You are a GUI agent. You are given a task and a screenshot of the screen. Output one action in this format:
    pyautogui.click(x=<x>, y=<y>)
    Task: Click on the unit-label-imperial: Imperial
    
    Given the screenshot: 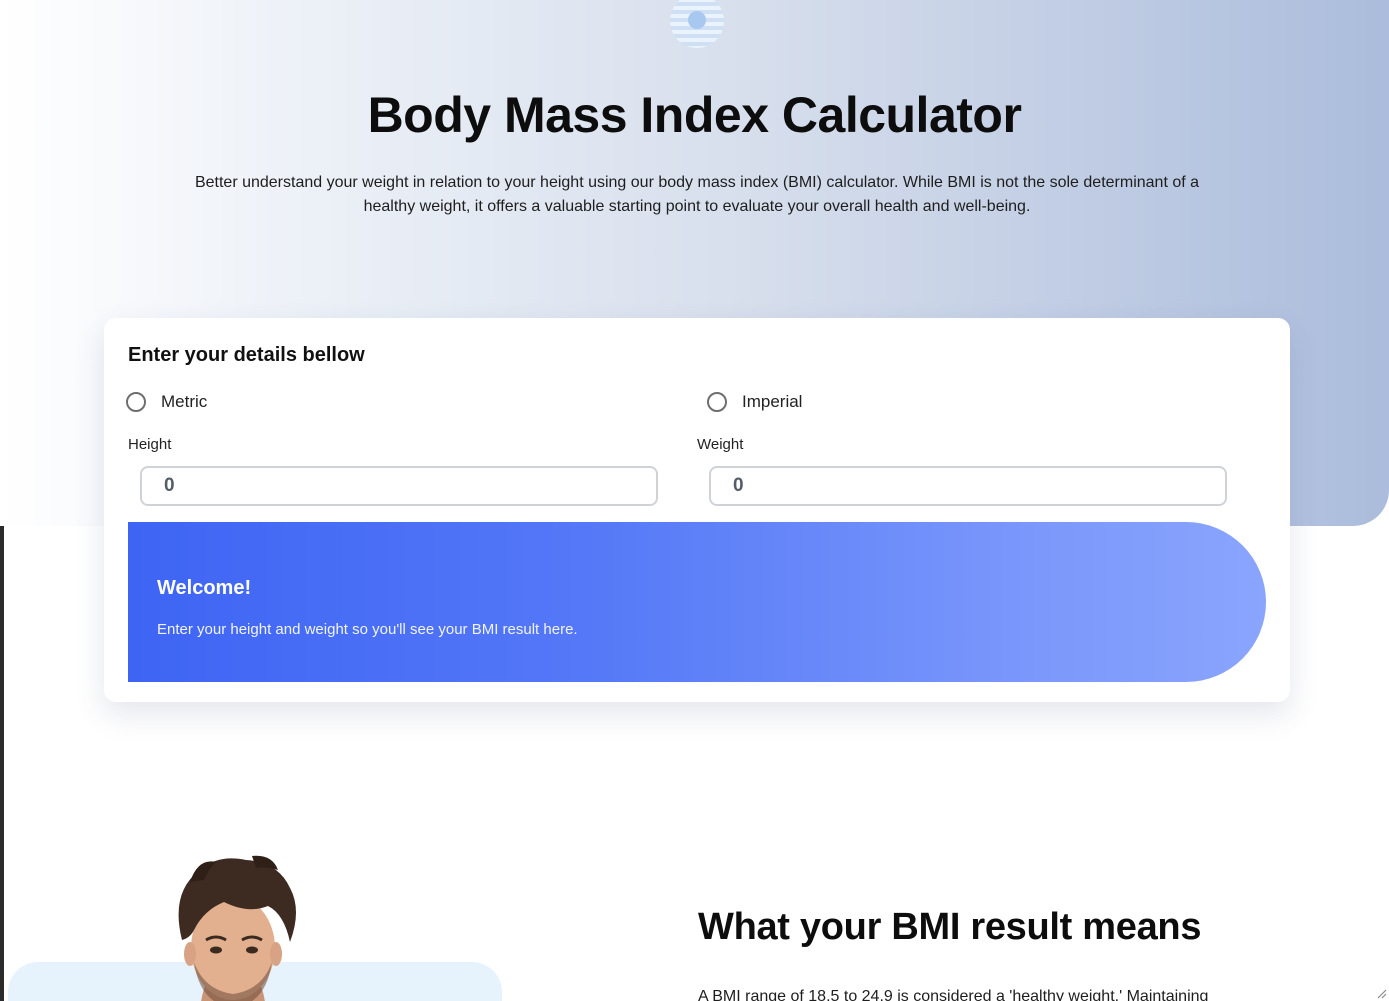 What is the action you would take?
    pyautogui.click(x=772, y=401)
    